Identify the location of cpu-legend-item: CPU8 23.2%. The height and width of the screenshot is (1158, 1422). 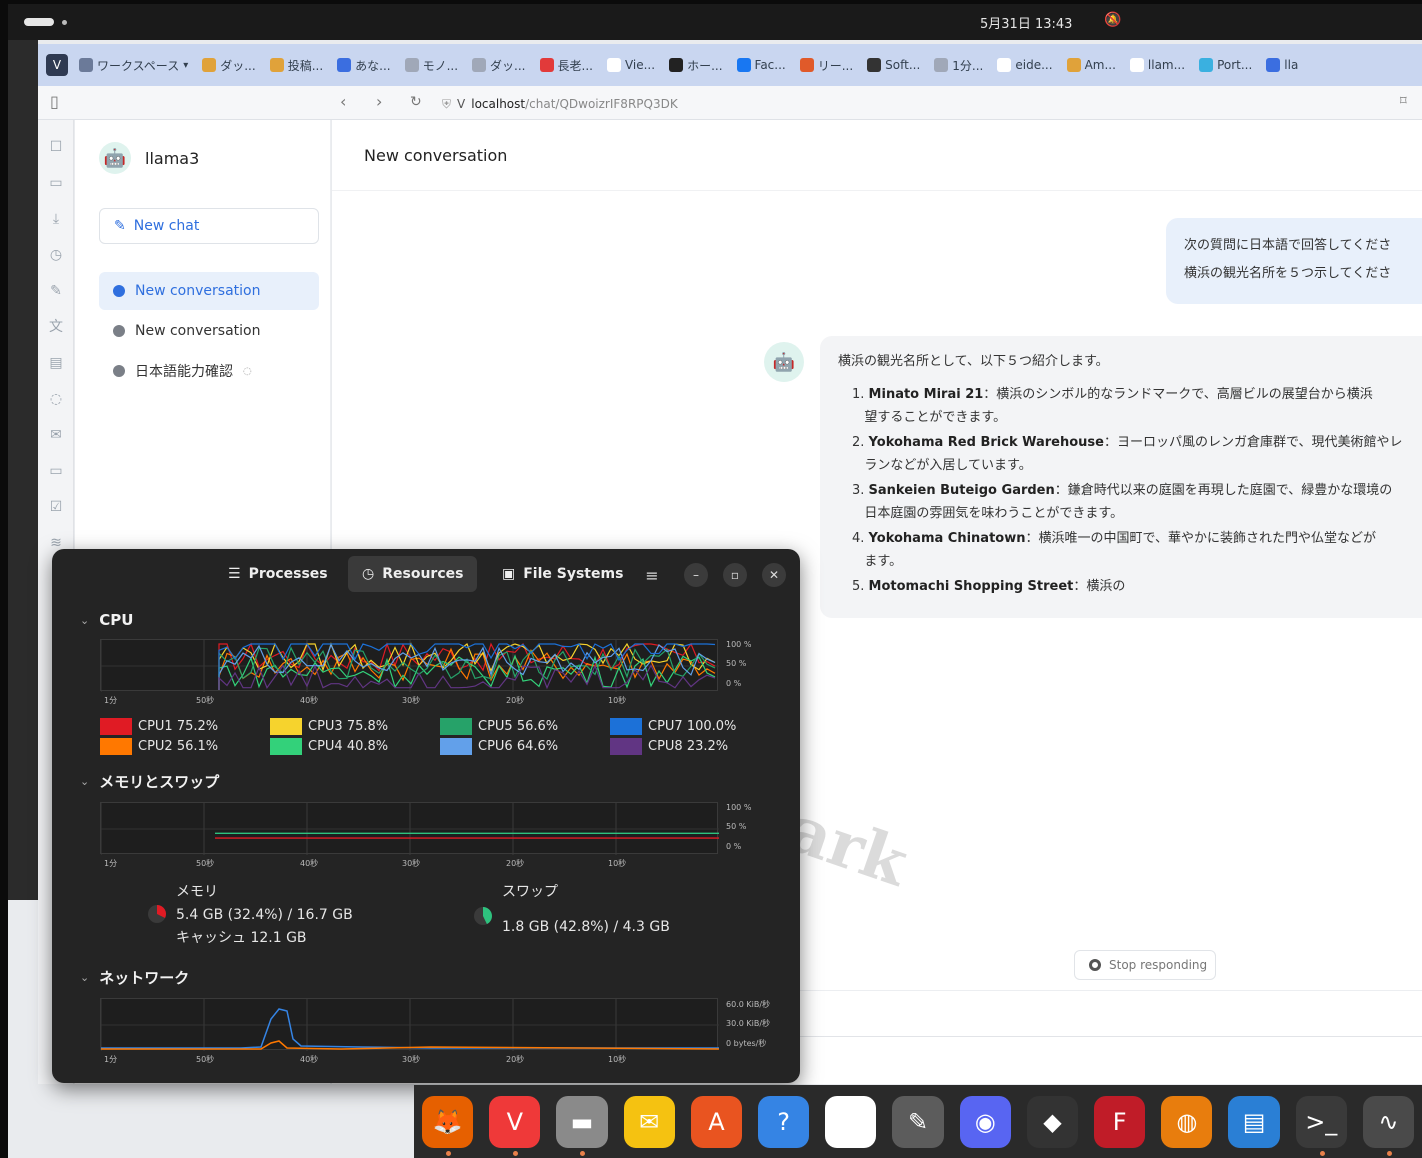
(669, 746).